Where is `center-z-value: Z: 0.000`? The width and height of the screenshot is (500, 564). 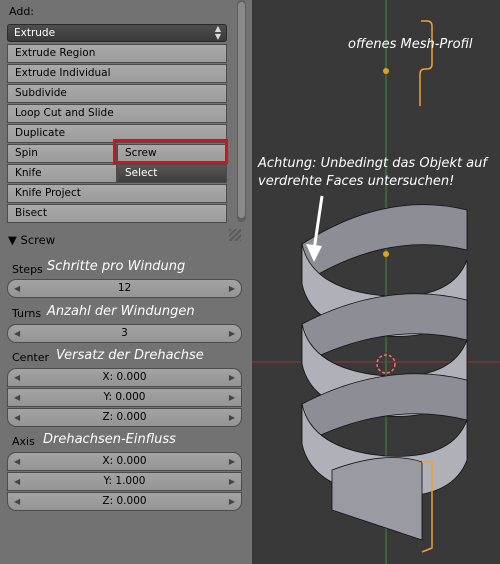 center-z-value: Z: 0.000 is located at coordinates (124, 417).